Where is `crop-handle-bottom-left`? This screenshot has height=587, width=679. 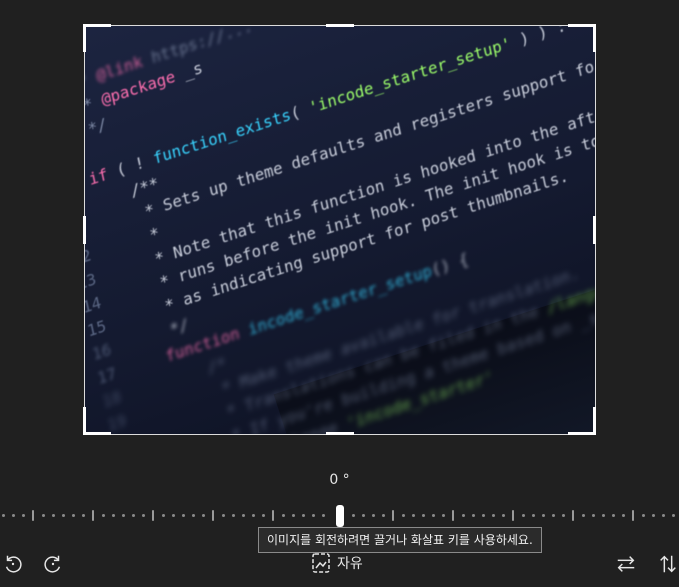 crop-handle-bottom-left is located at coordinates (97, 433).